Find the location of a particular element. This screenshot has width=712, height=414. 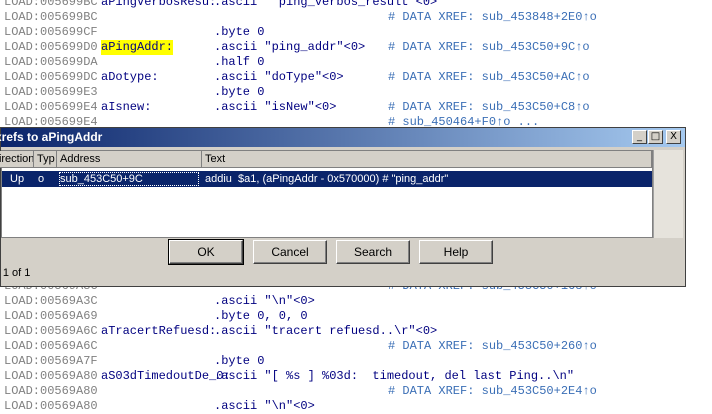

line-label: aS03dTimedoutDe_0: is located at coordinates (166, 376).